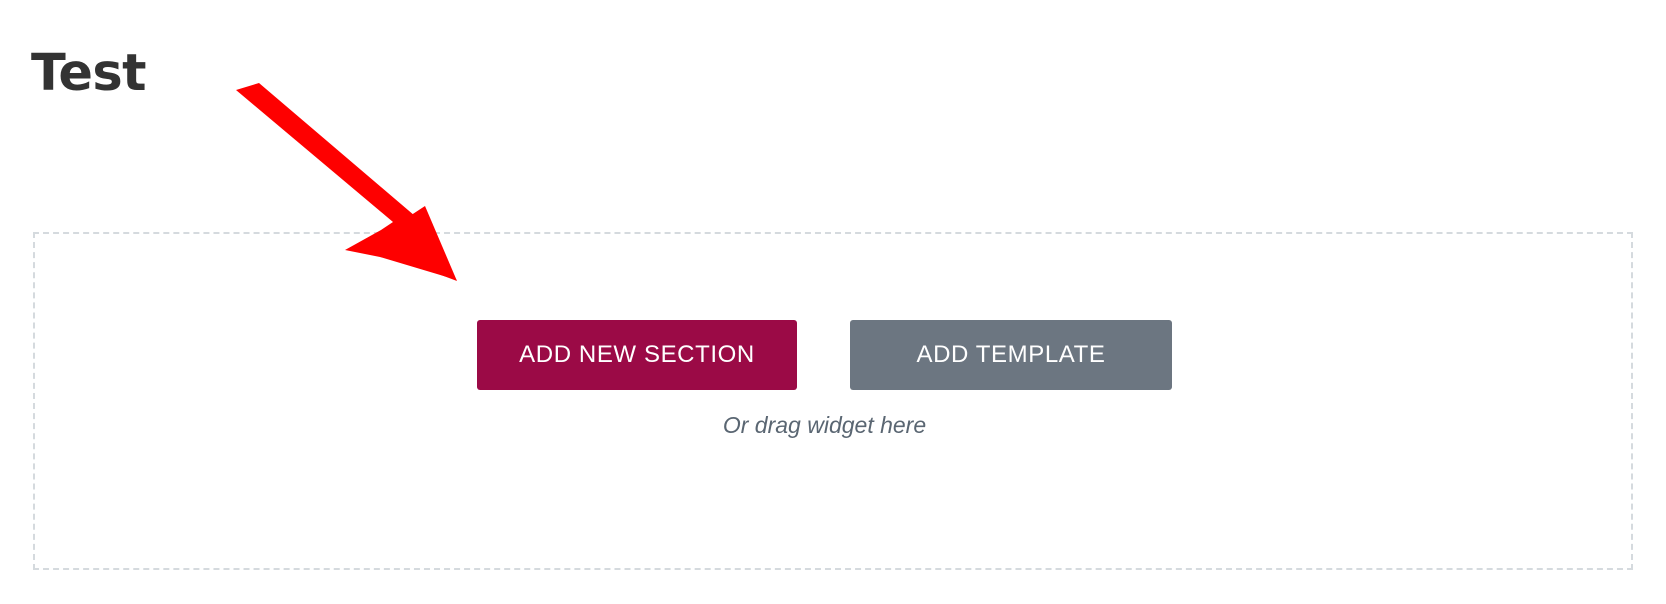  Describe the element at coordinates (637, 355) in the screenshot. I see `add-new-section-button: ADD NEW SECTION` at that location.